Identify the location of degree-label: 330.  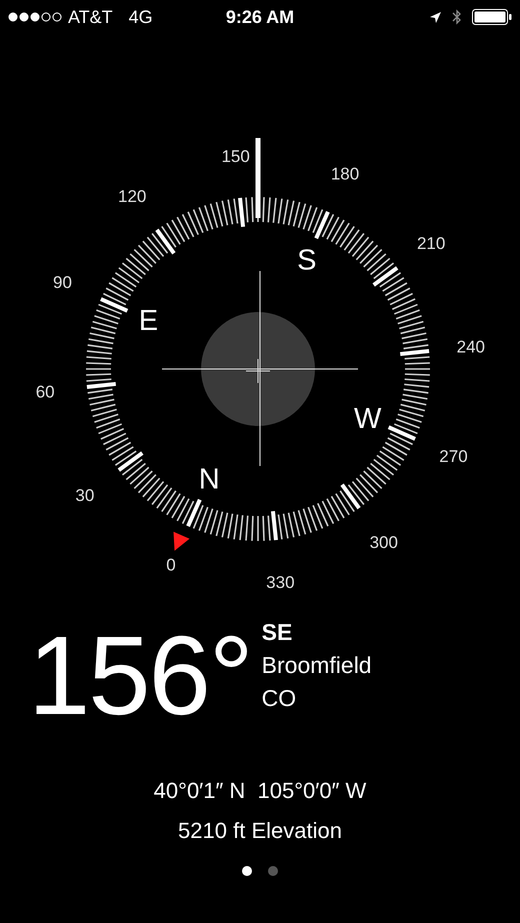
(280, 582).